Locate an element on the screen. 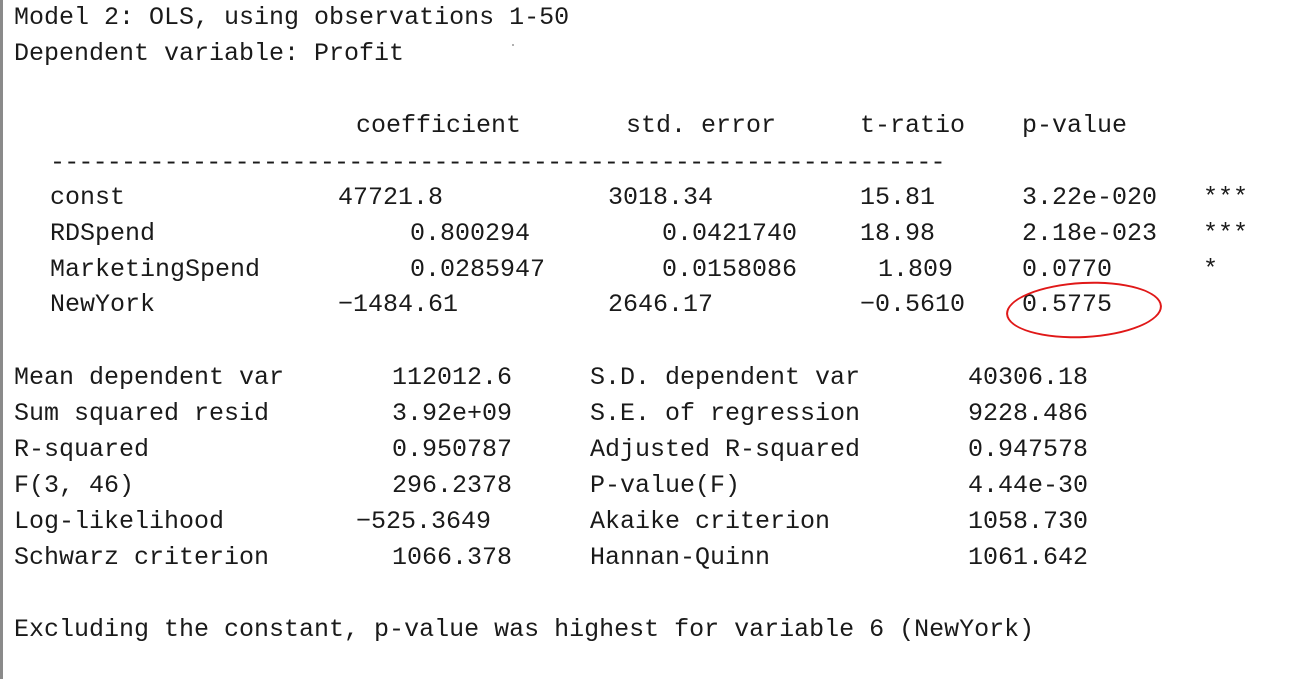 The width and height of the screenshot is (1297, 679). col-header-t-ratio: t-ratio is located at coordinates (913, 125).